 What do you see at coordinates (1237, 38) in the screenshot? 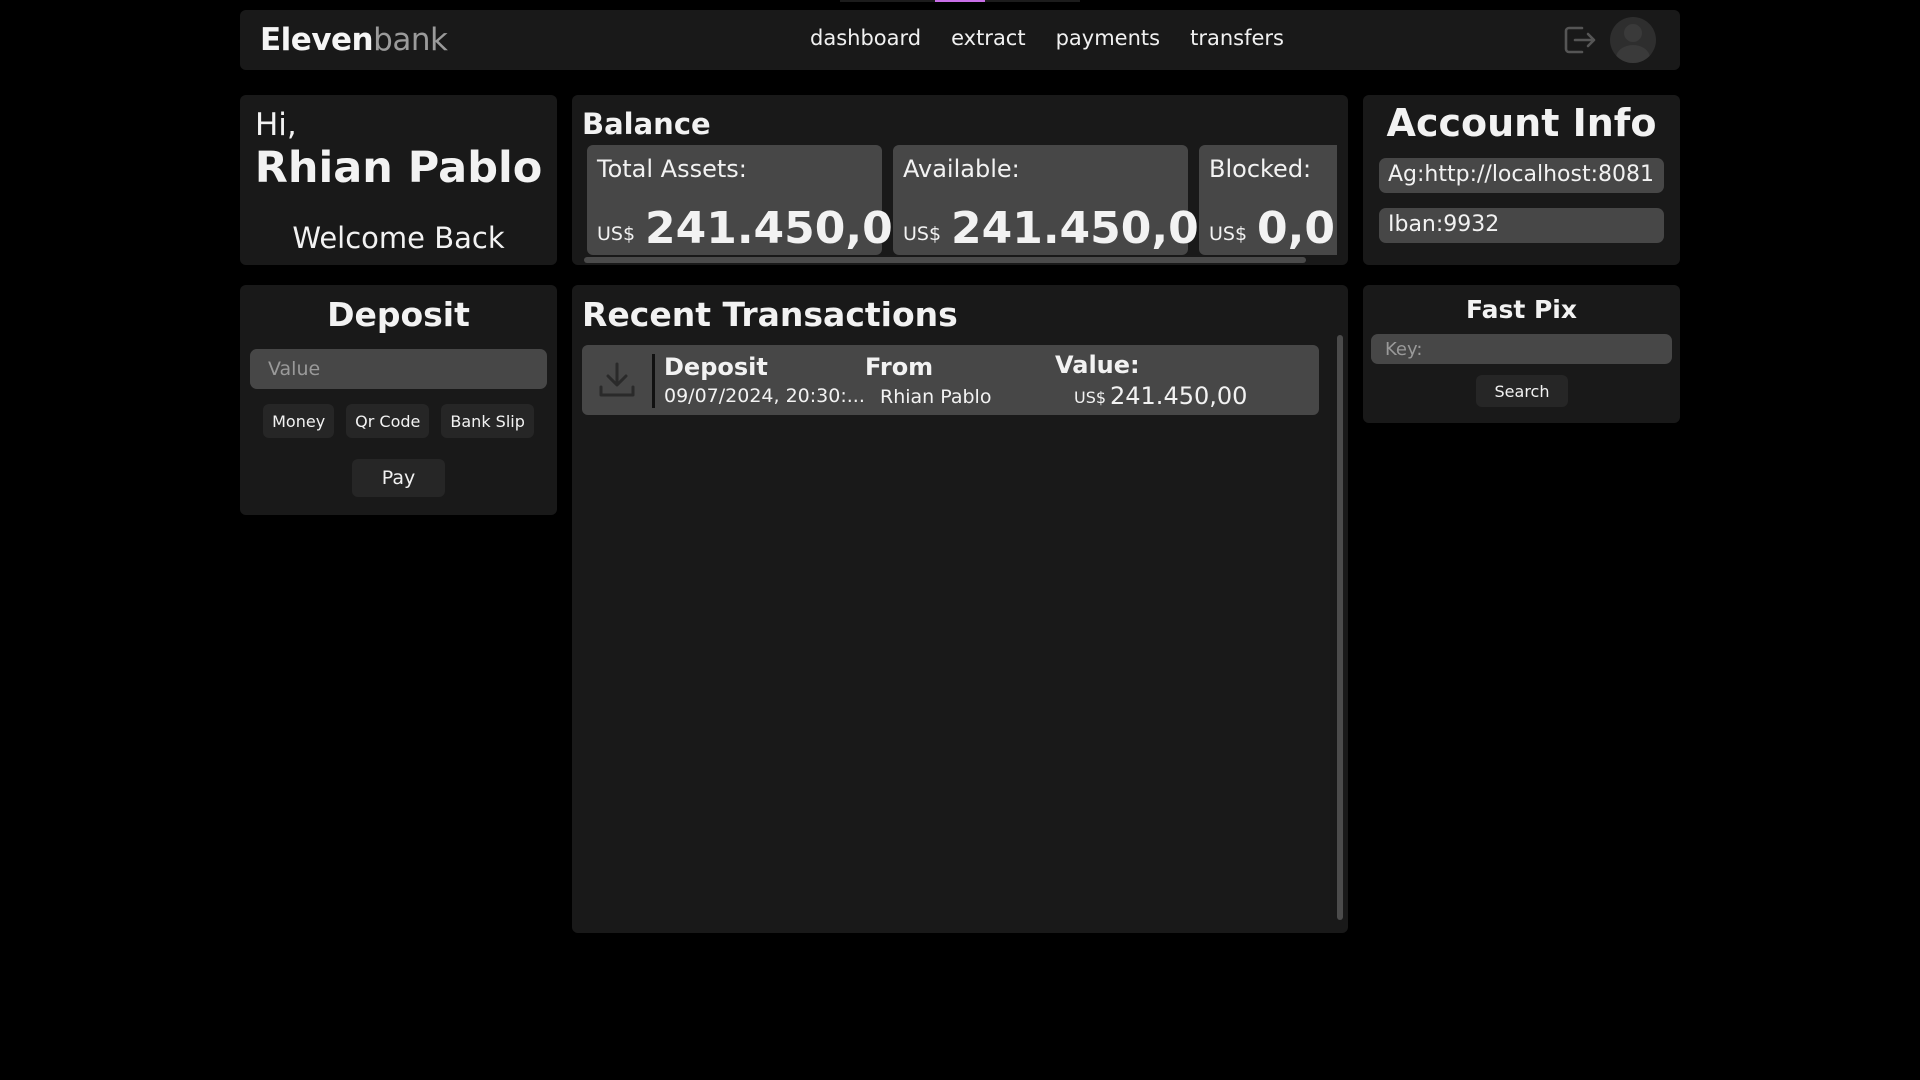
I see `nav-transfers: transfers` at bounding box center [1237, 38].